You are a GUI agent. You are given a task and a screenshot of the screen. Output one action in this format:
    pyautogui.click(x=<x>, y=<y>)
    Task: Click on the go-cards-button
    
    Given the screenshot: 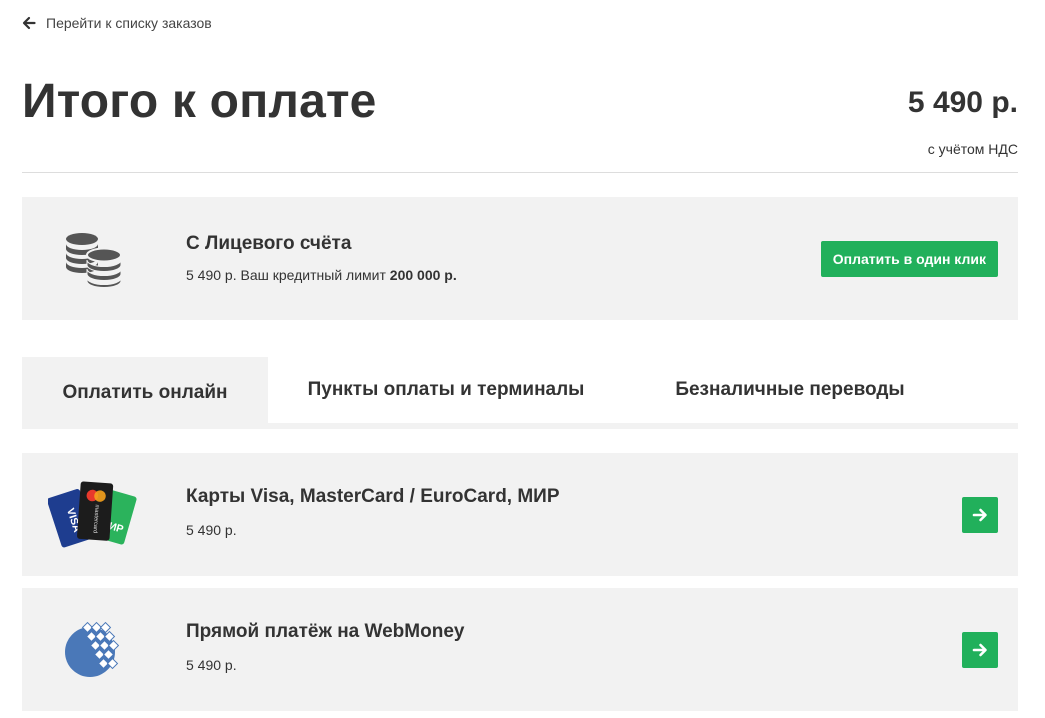 What is the action you would take?
    pyautogui.click(x=980, y=515)
    